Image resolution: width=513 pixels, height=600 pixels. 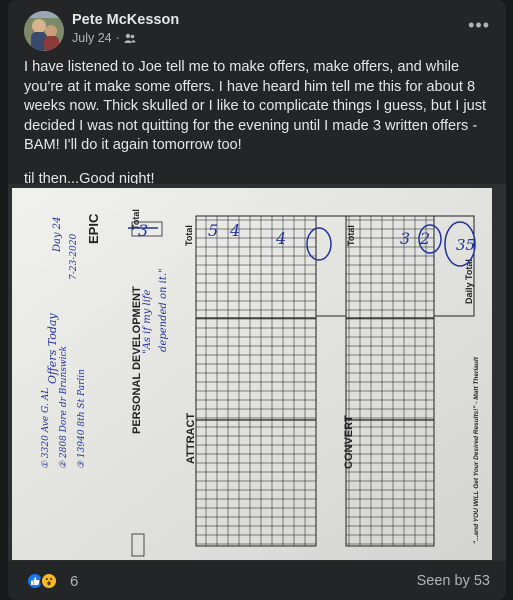 I want to click on score-total: 35, so click(x=465, y=245).